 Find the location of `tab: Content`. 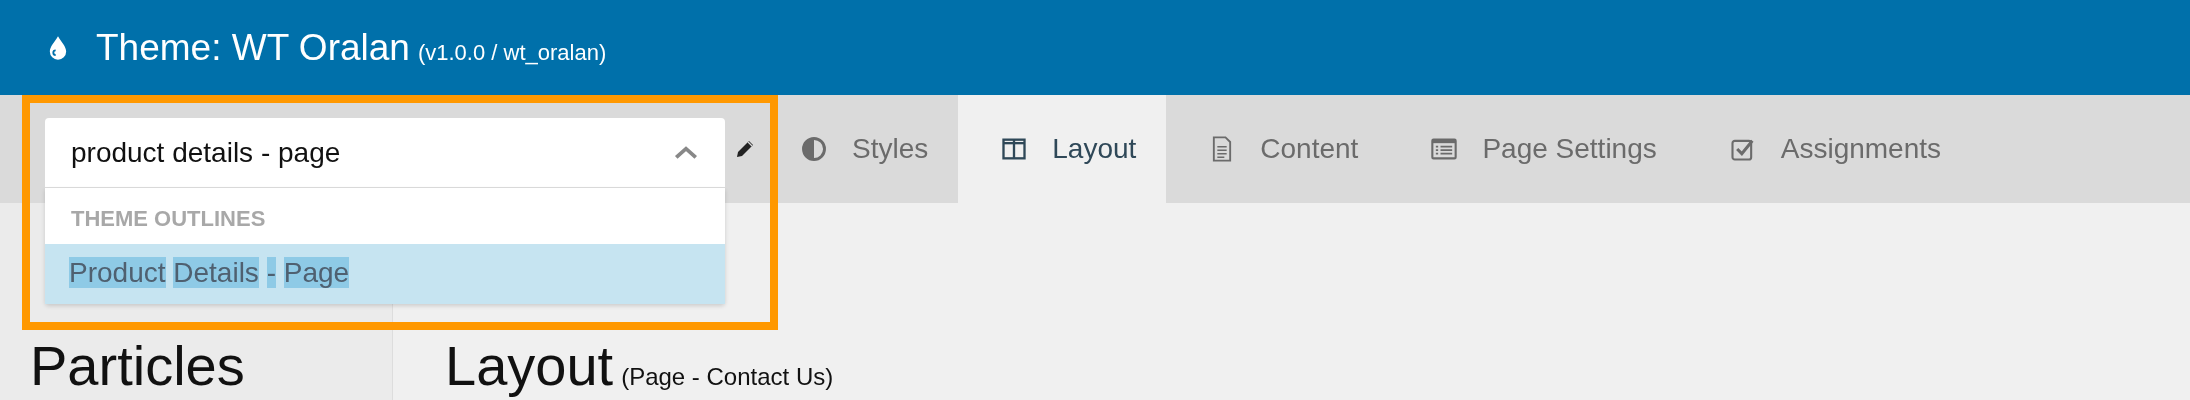

tab: Content is located at coordinates (1277, 149).